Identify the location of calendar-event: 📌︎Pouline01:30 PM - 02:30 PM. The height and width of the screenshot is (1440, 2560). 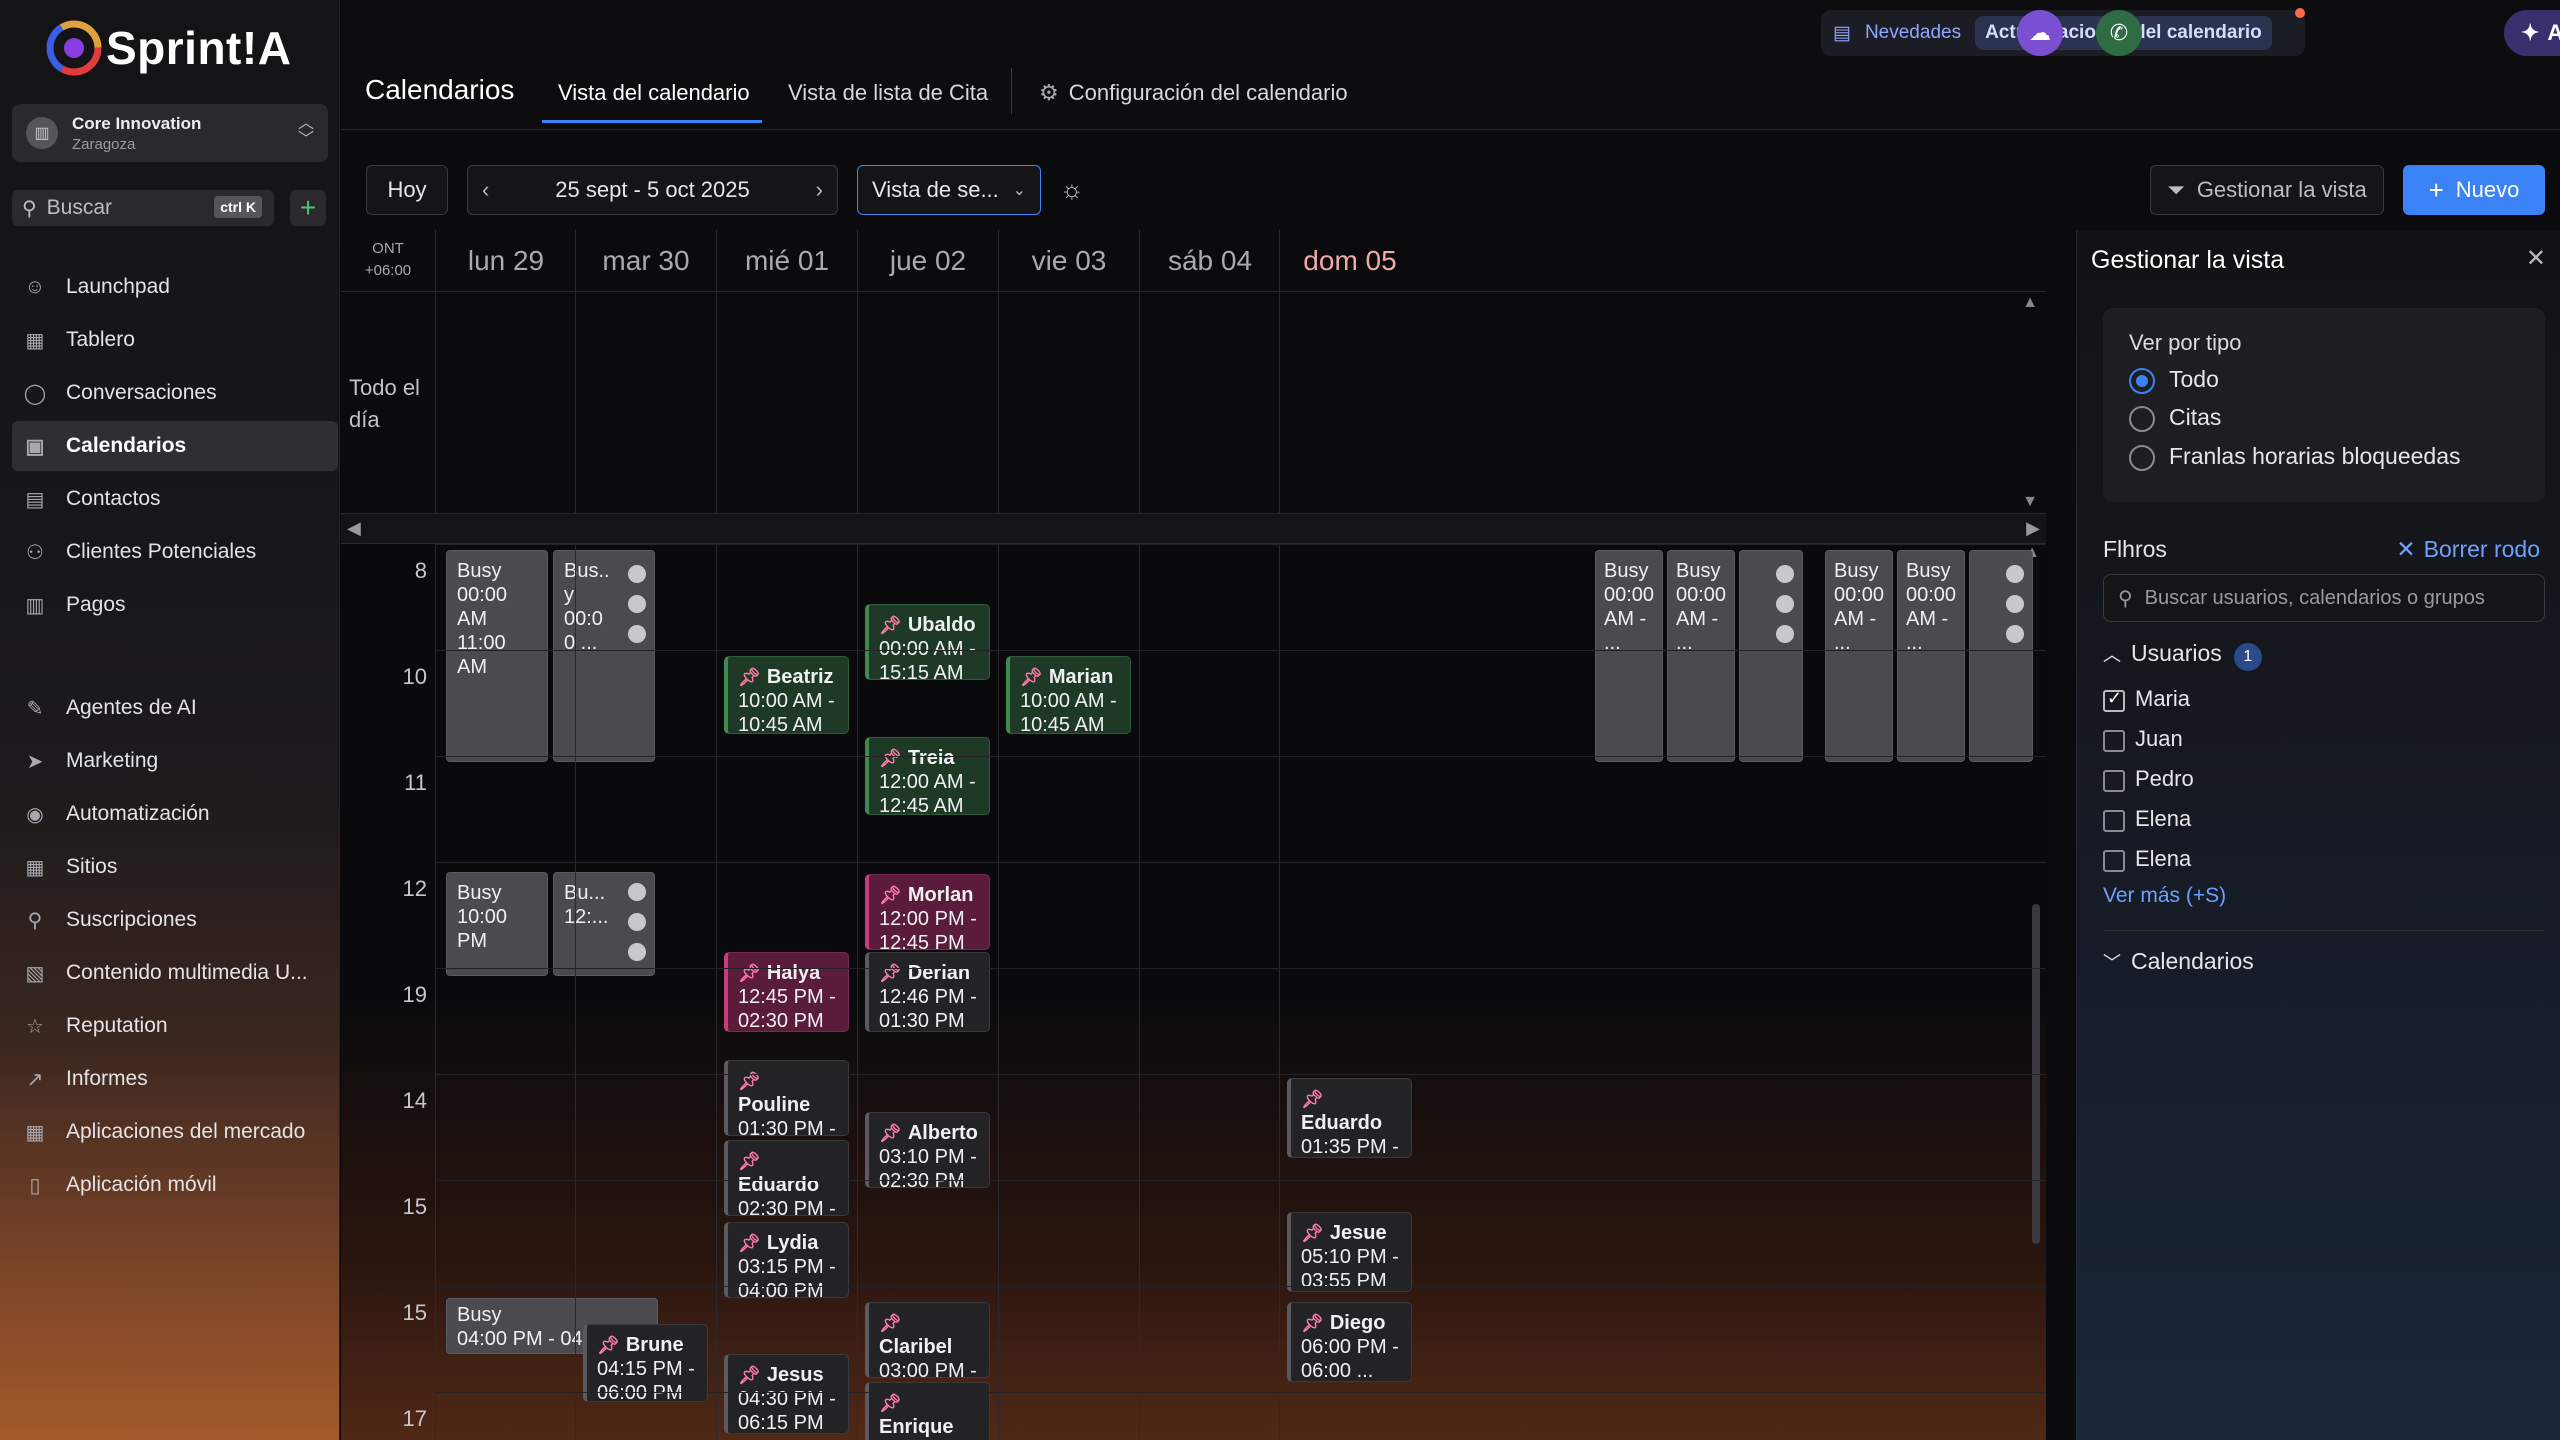
(786, 1098).